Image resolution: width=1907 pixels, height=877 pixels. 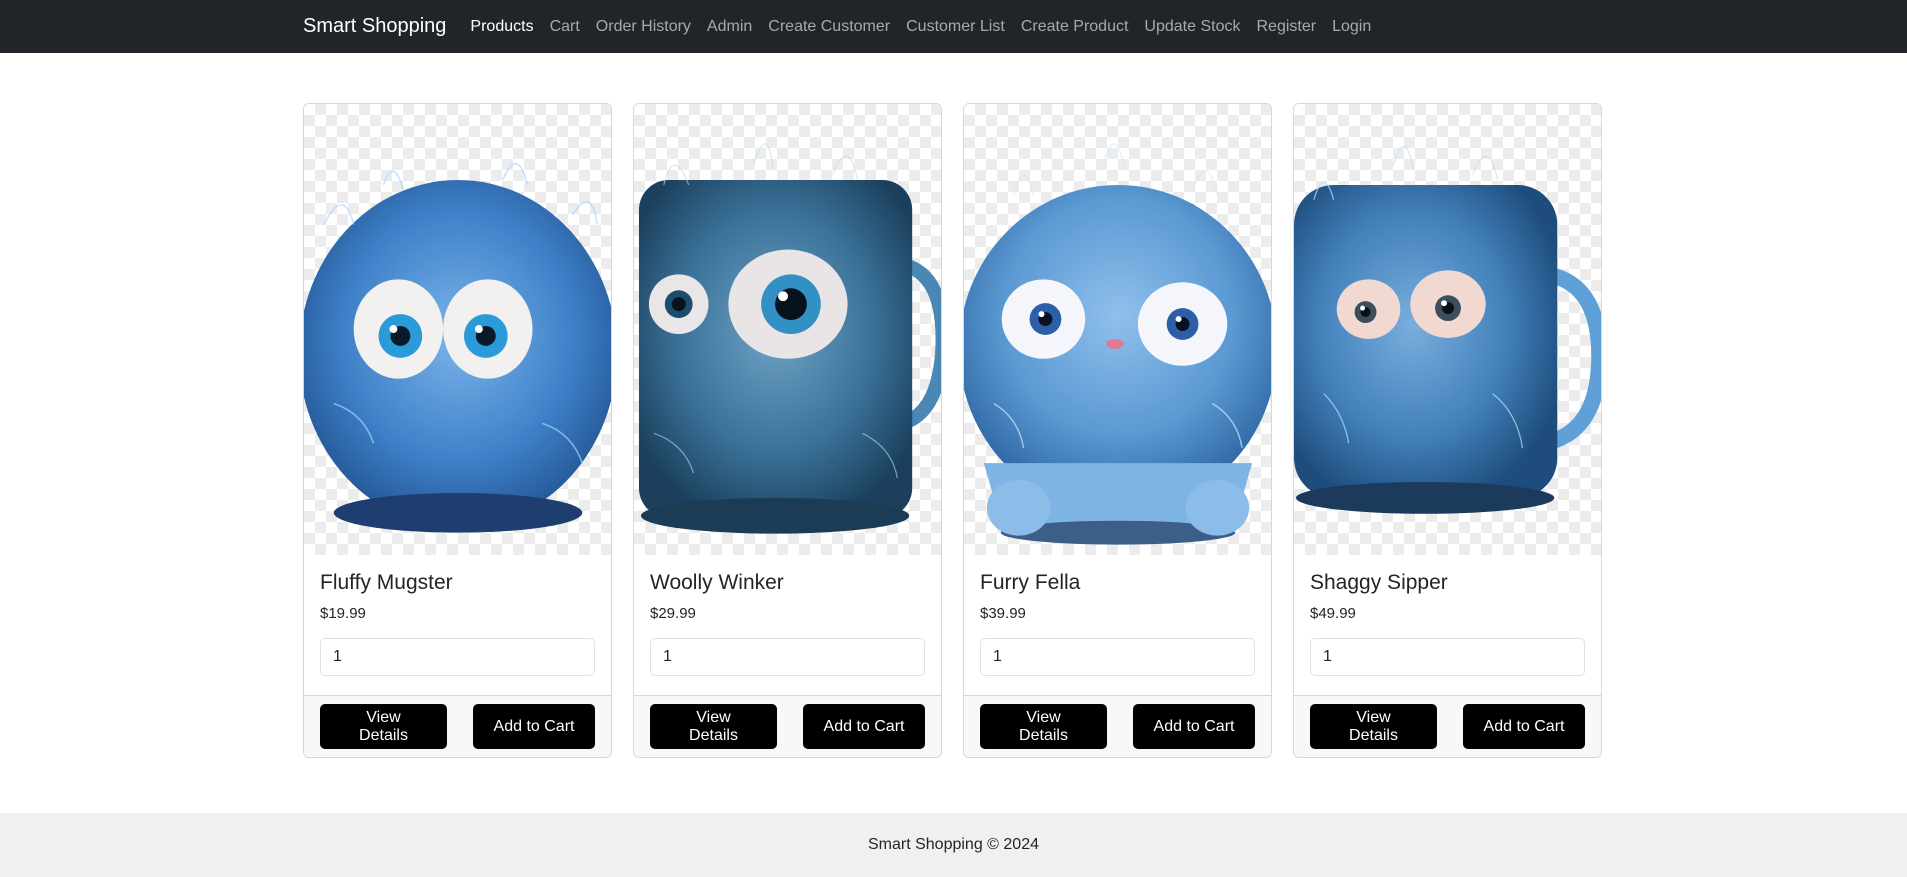 I want to click on shaggy-mug-illustration, so click(x=1447, y=329).